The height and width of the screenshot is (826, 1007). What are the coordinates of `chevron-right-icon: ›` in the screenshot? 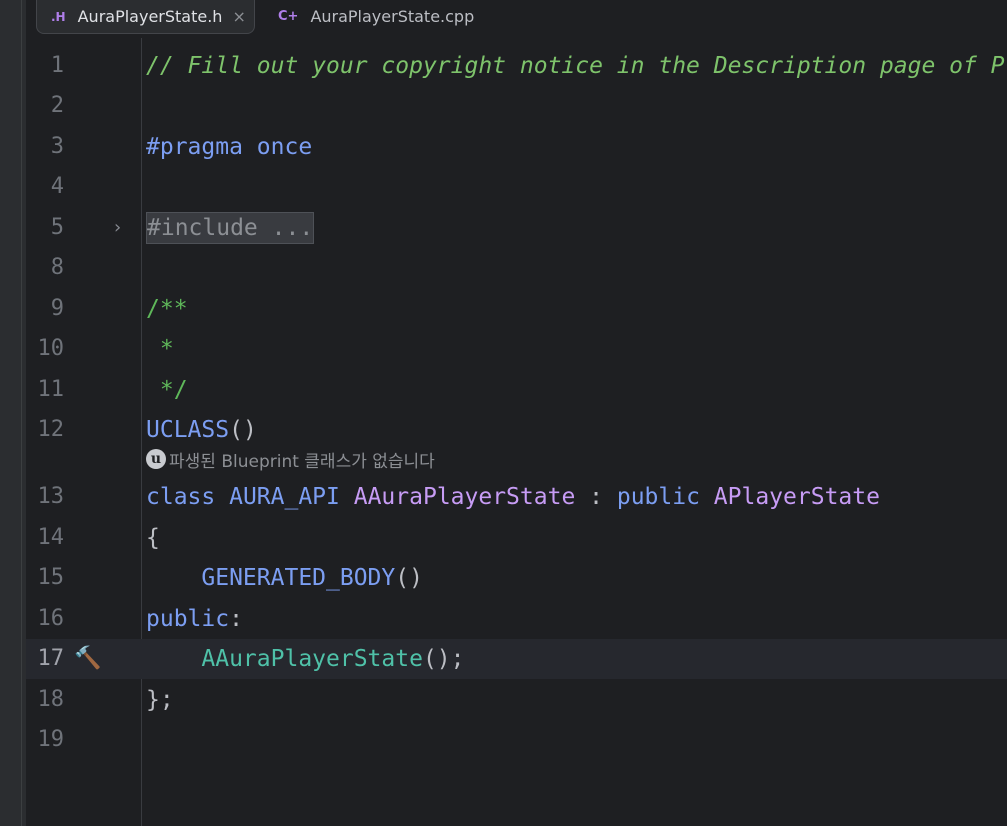 It's located at (117, 228).